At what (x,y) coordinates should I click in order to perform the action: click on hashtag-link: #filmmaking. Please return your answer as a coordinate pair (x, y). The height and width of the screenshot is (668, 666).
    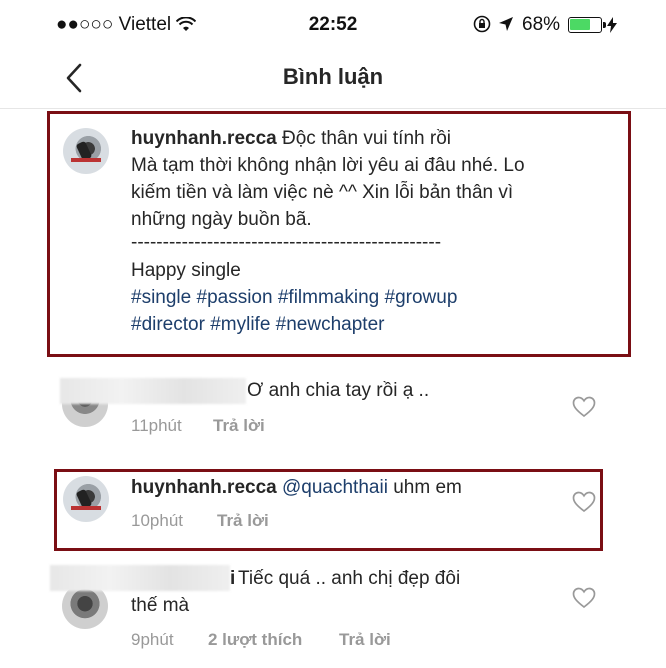
    Looking at the image, I should click on (328, 297).